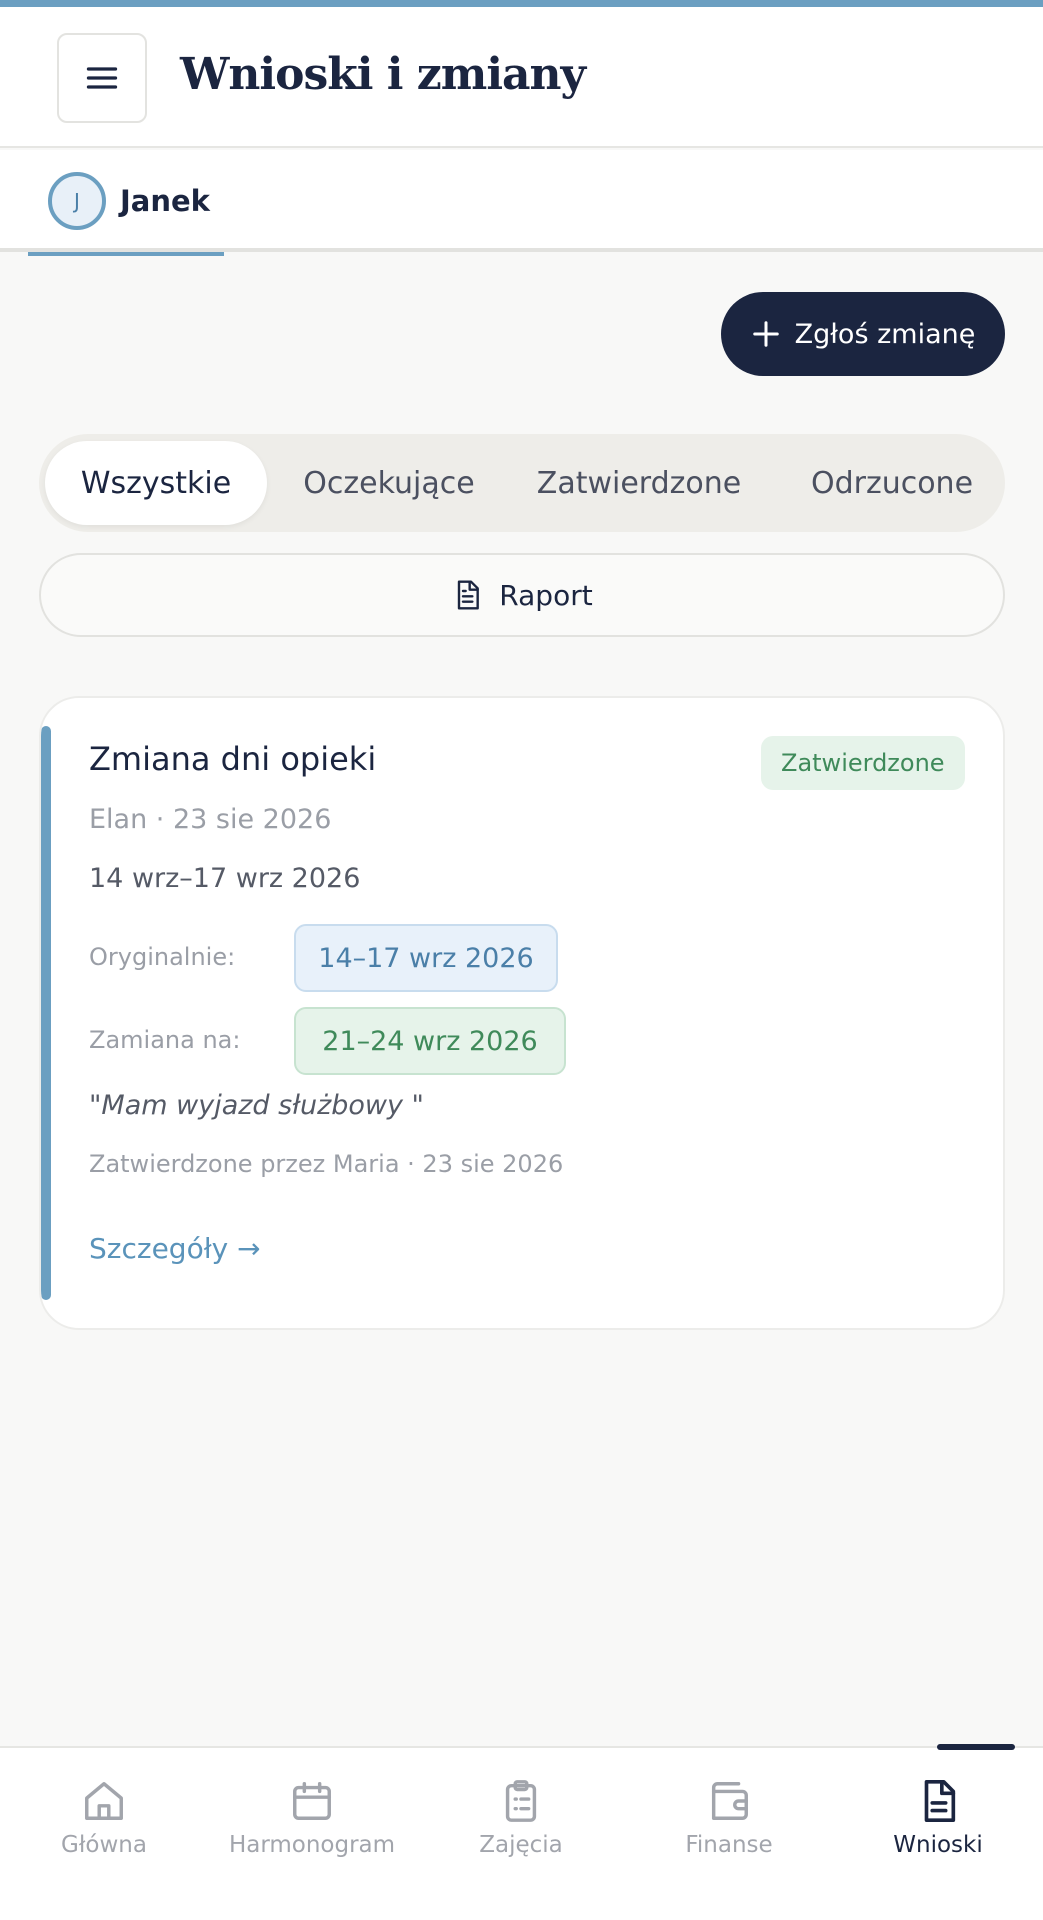 Image resolution: width=1043 pixels, height=1920 pixels. What do you see at coordinates (521, 3) in the screenshot?
I see `top-accent-bar` at bounding box center [521, 3].